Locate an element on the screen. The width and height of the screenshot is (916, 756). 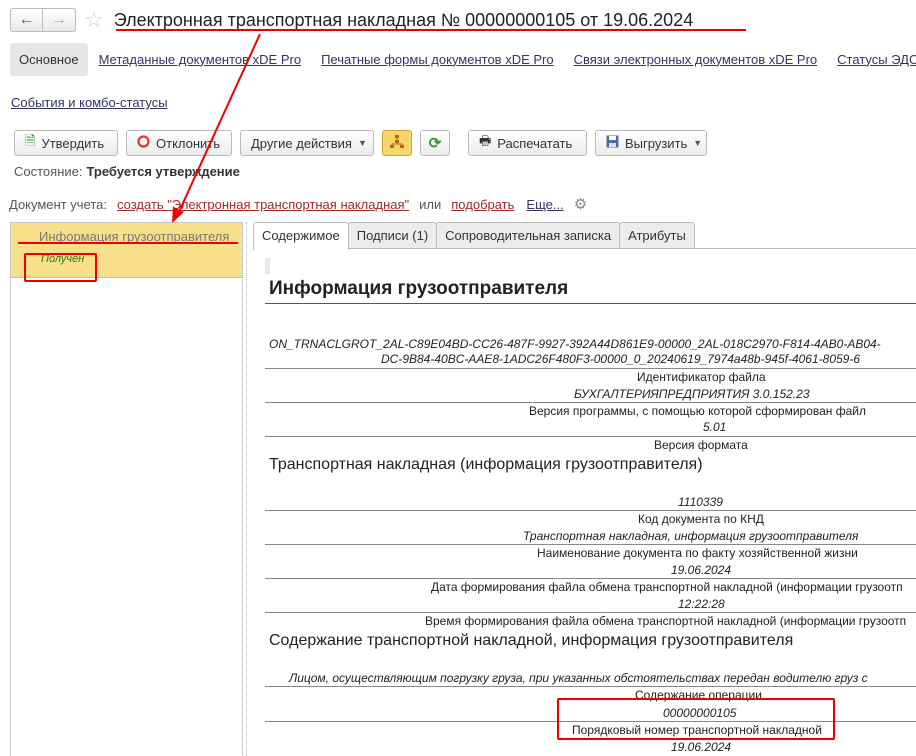
annotation-arrow is located at coordinates (216, 128).